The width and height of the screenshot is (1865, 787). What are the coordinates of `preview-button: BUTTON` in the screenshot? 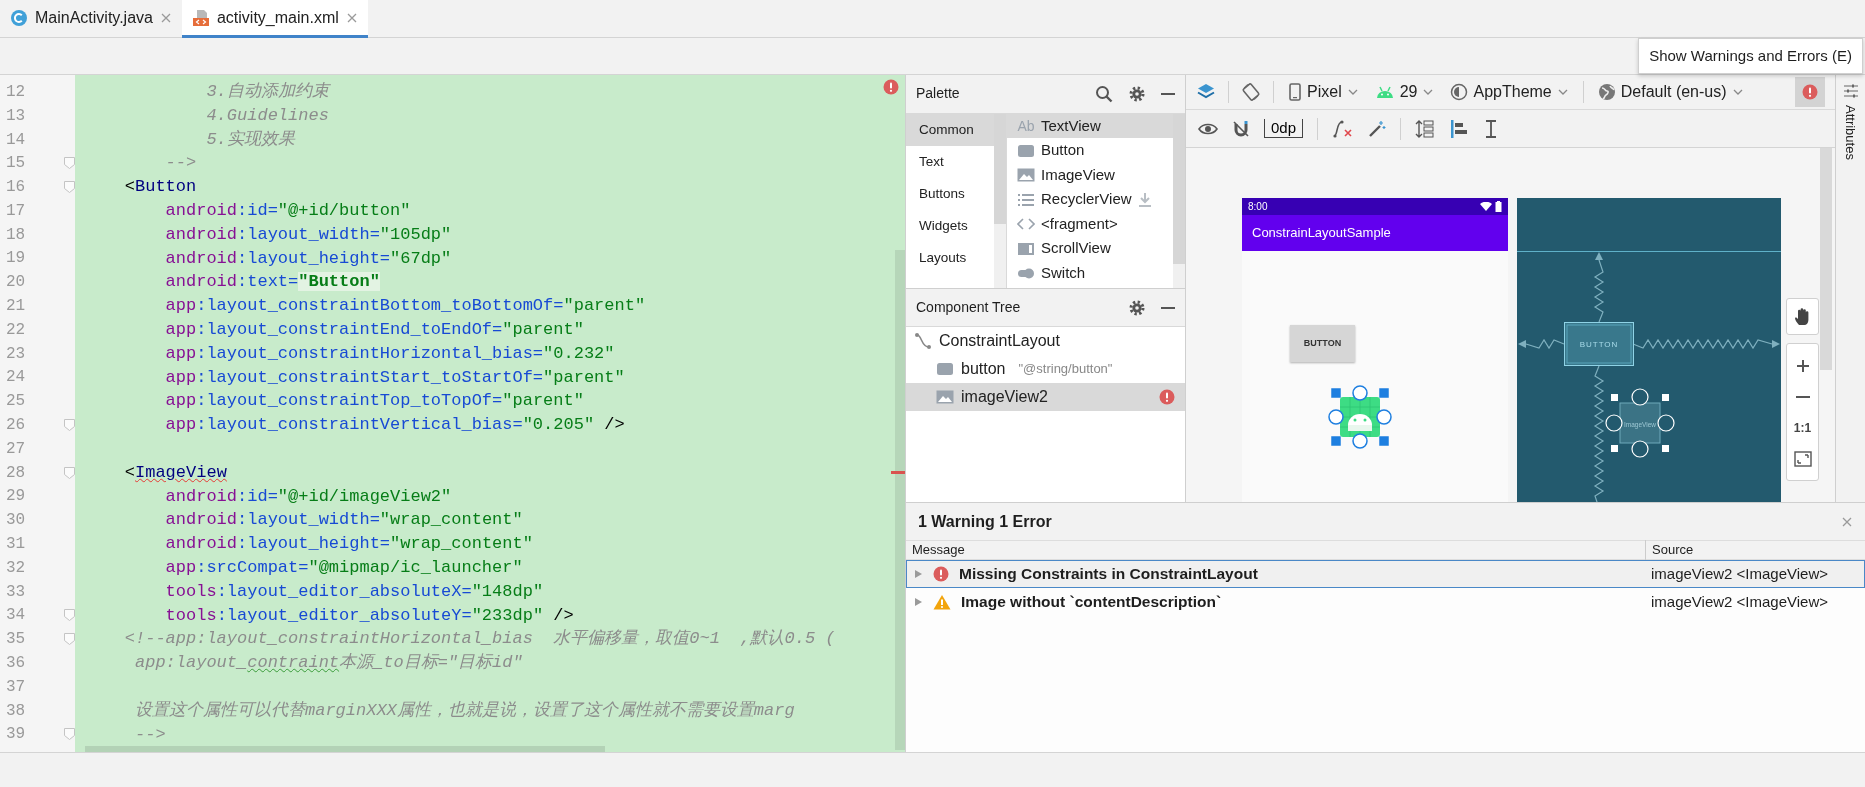 It's located at (1322, 343).